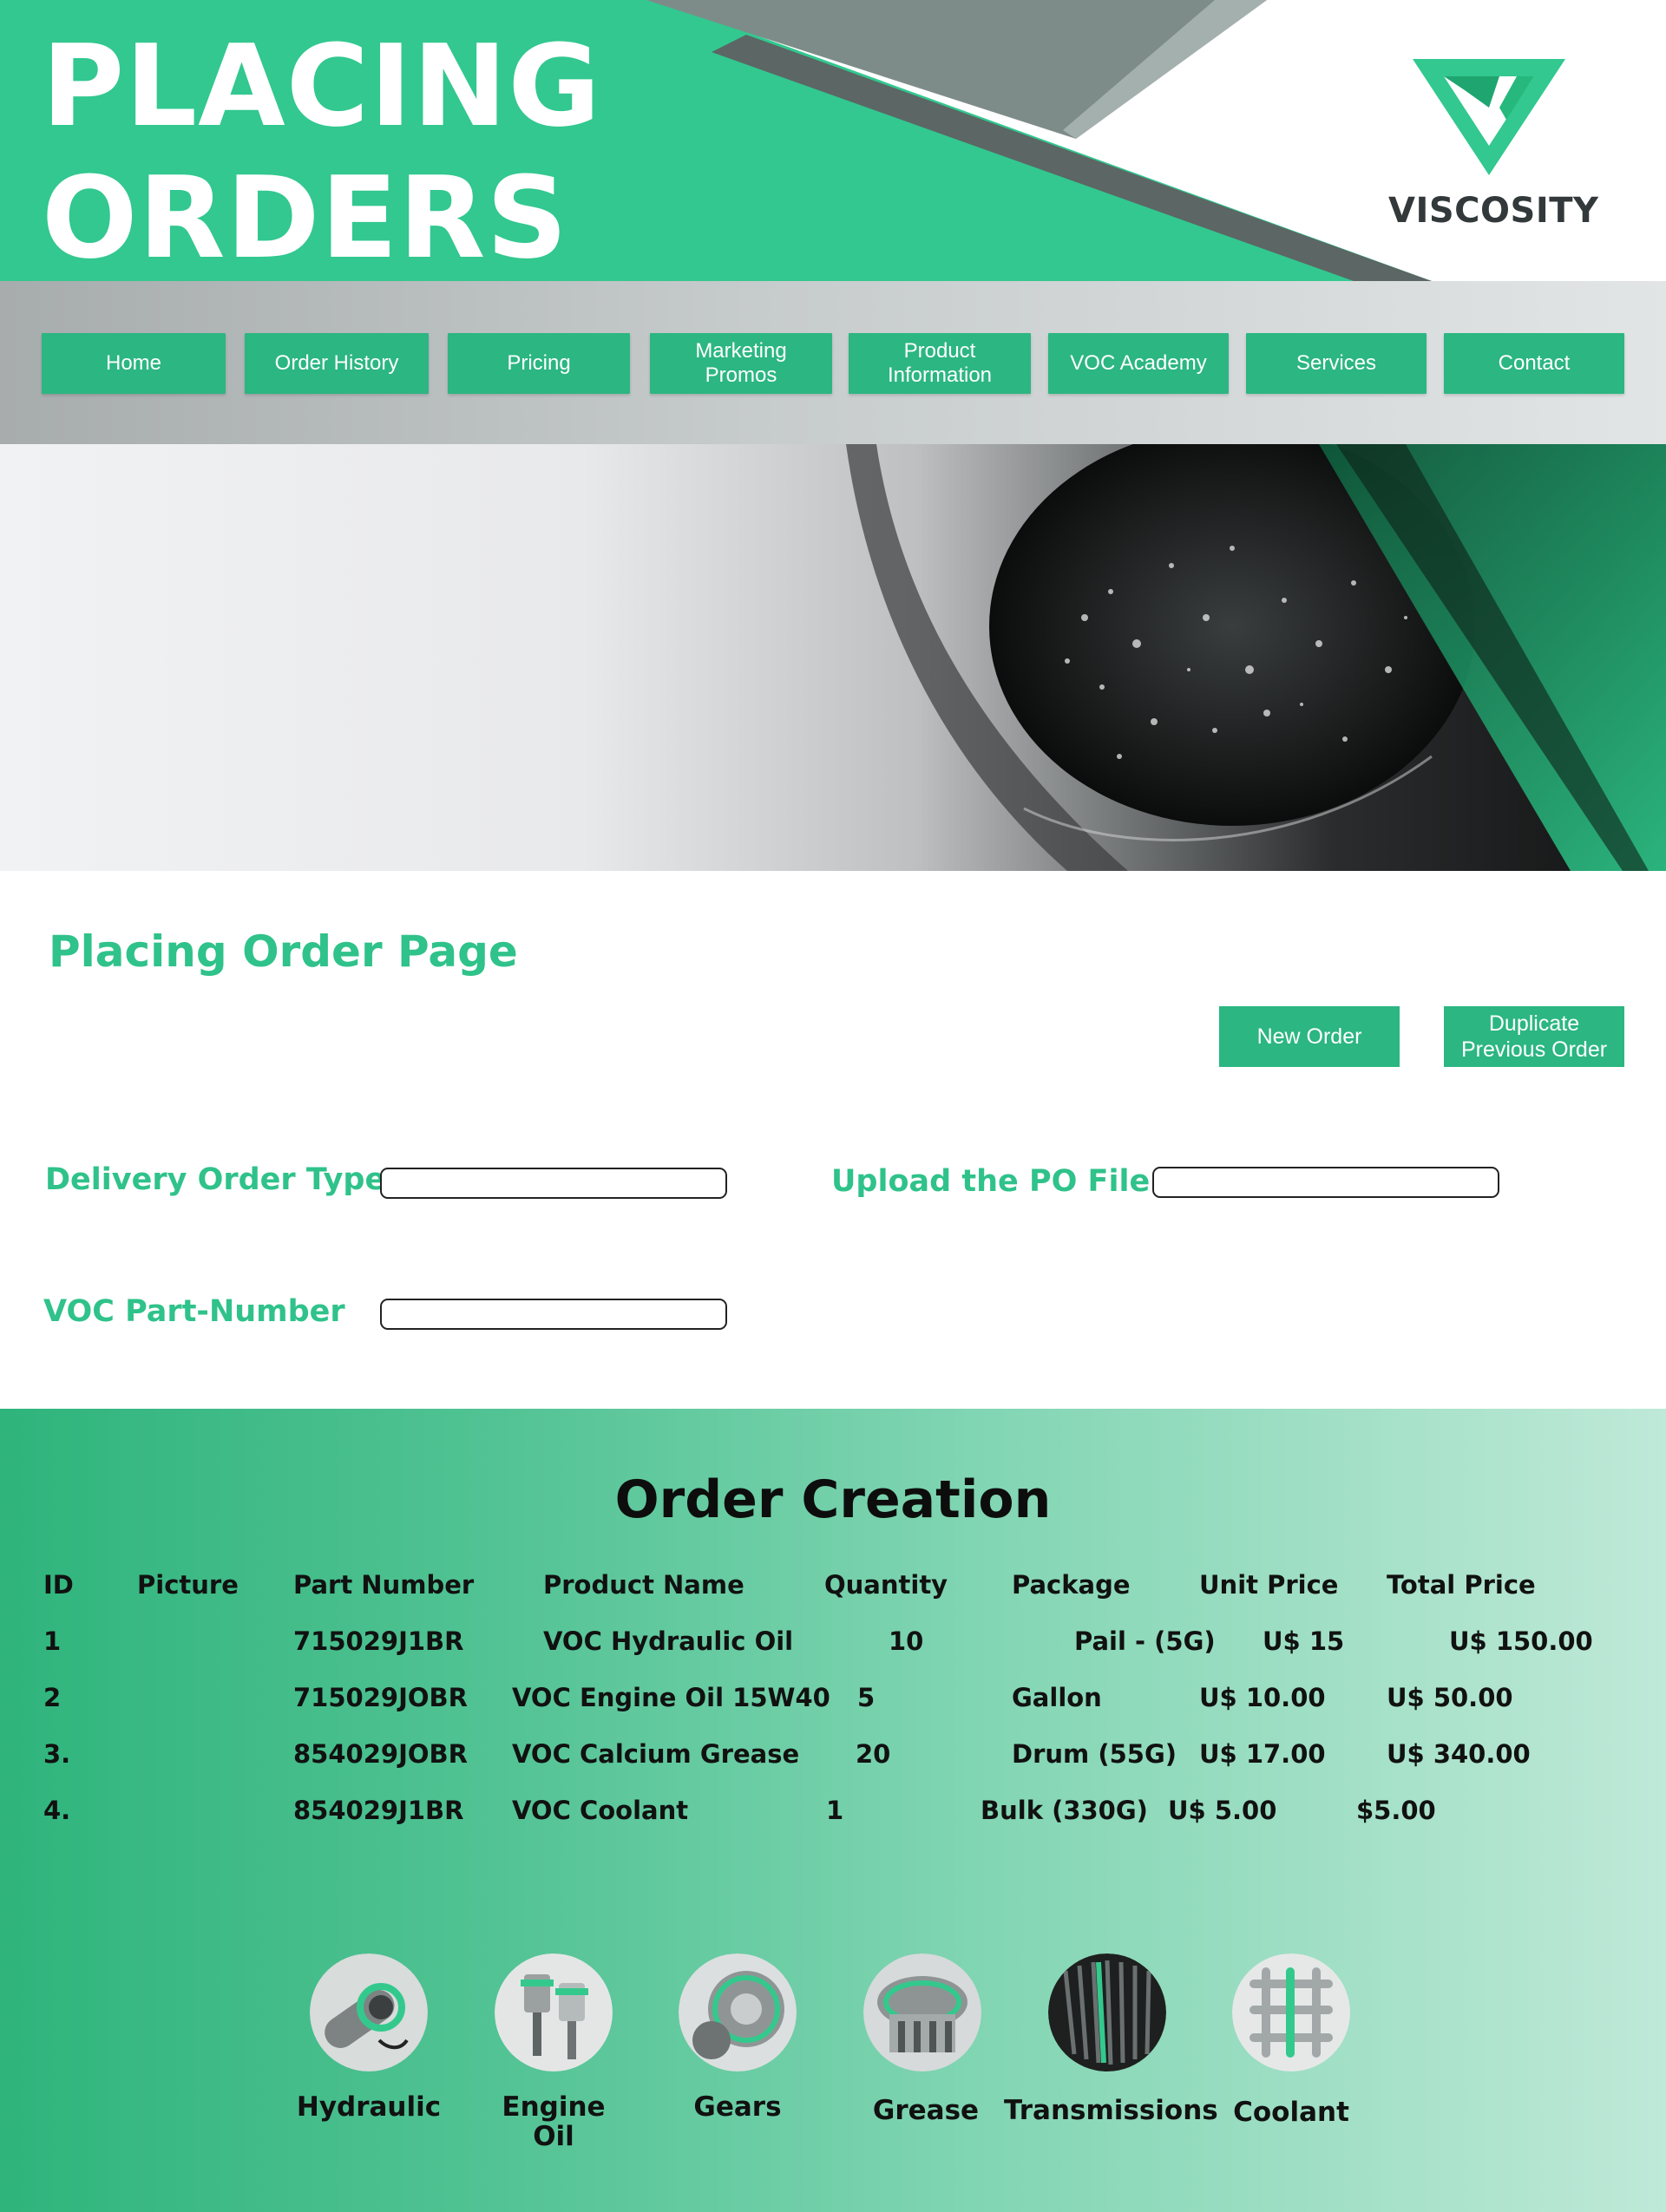 The image size is (1666, 2212). Describe the element at coordinates (940, 363) in the screenshot. I see `nav-product-information: Product Information` at that location.